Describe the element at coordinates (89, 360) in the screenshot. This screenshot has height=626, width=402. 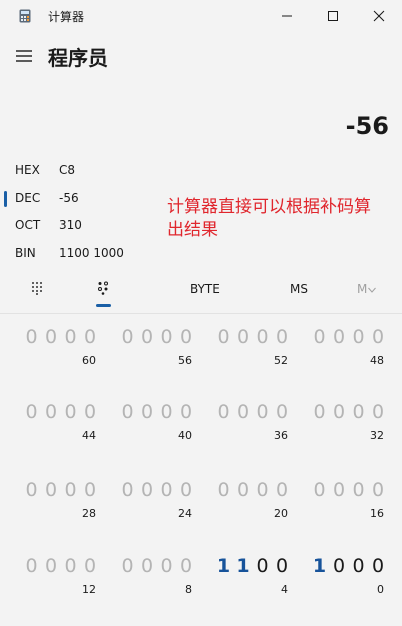
I see `bit-position-label: 60` at that location.